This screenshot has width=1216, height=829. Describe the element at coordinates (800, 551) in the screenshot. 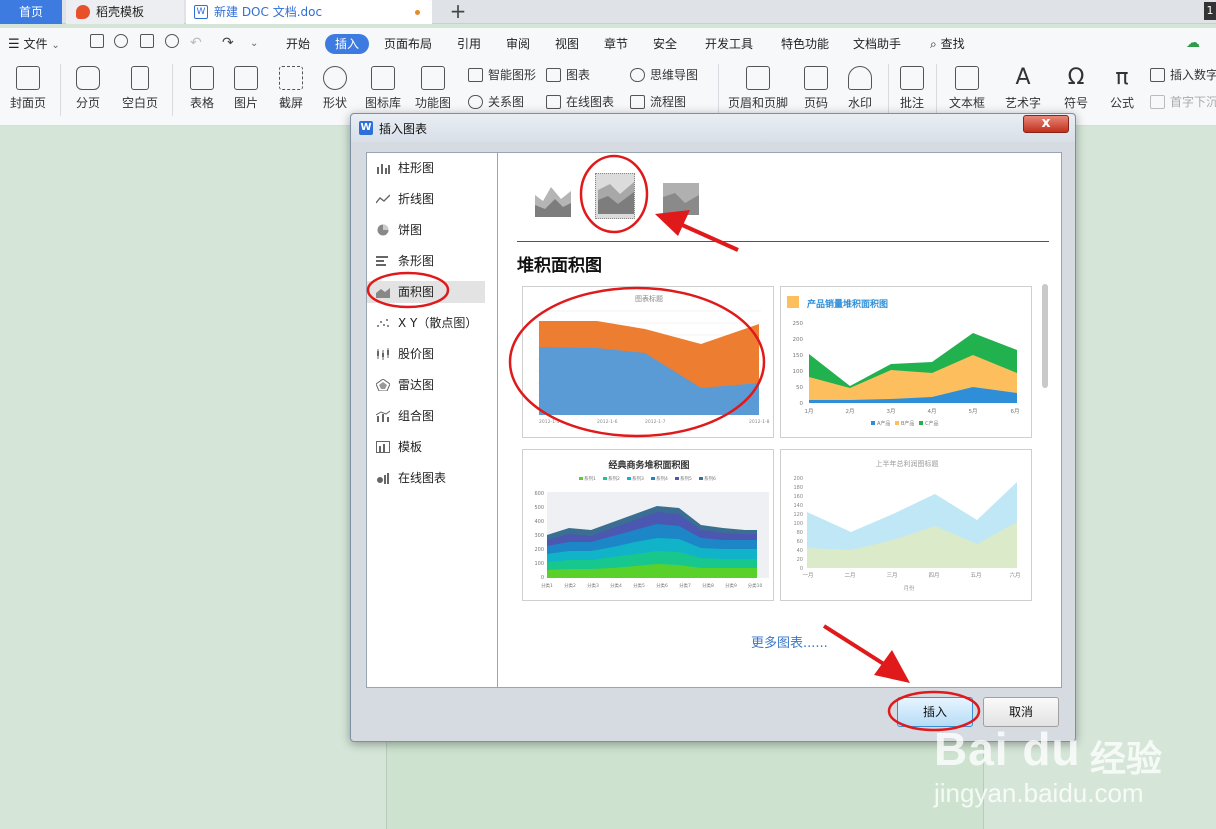

I see `preview-4-ytick: 40` at that location.